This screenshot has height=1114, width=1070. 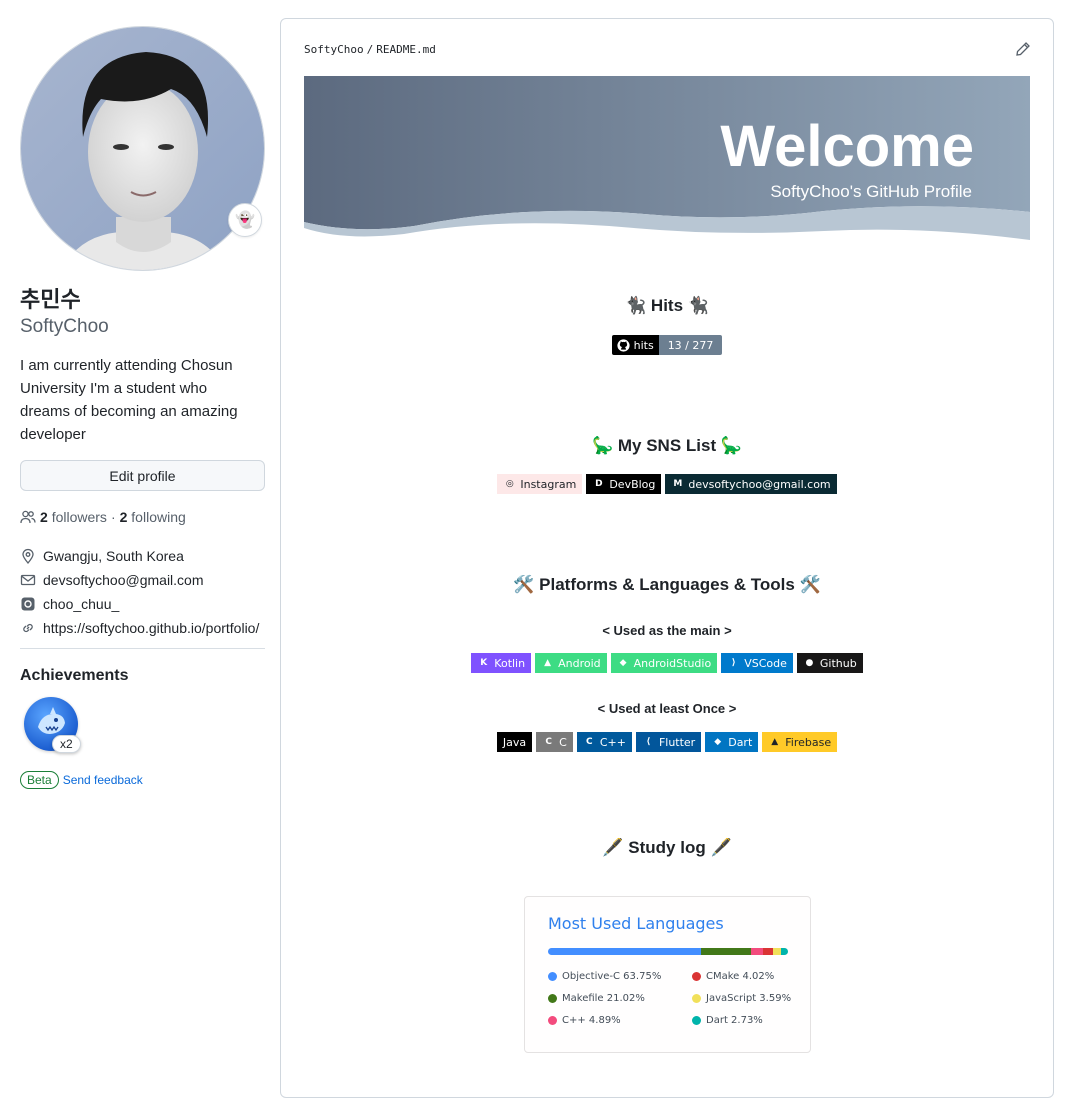 What do you see at coordinates (678, 484) in the screenshot?
I see `gmail-icon: M` at bounding box center [678, 484].